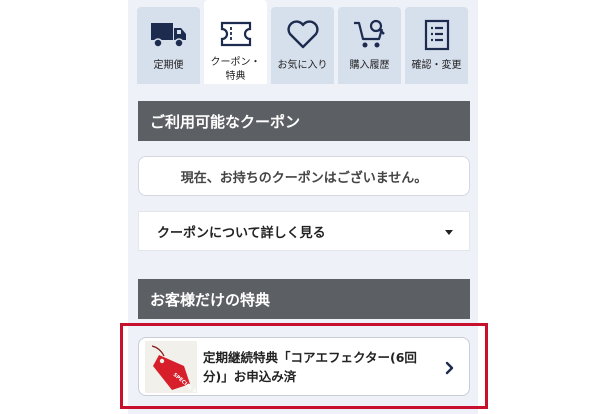  I want to click on benefit-item: SPECIAL PRICE 定期継続特典「コアエフェクター(6回分)」お申込み済, so click(304, 366).